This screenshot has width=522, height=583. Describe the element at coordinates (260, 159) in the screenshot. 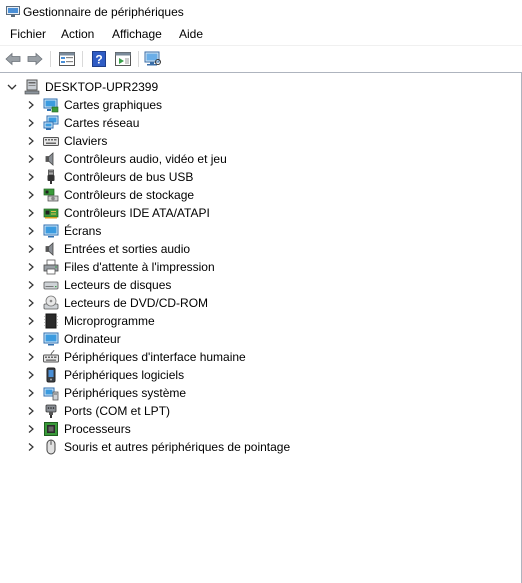

I see `tree-item-controleurs-audio-video-jeu: Contrôleurs audio, vidéo et jeu` at that location.